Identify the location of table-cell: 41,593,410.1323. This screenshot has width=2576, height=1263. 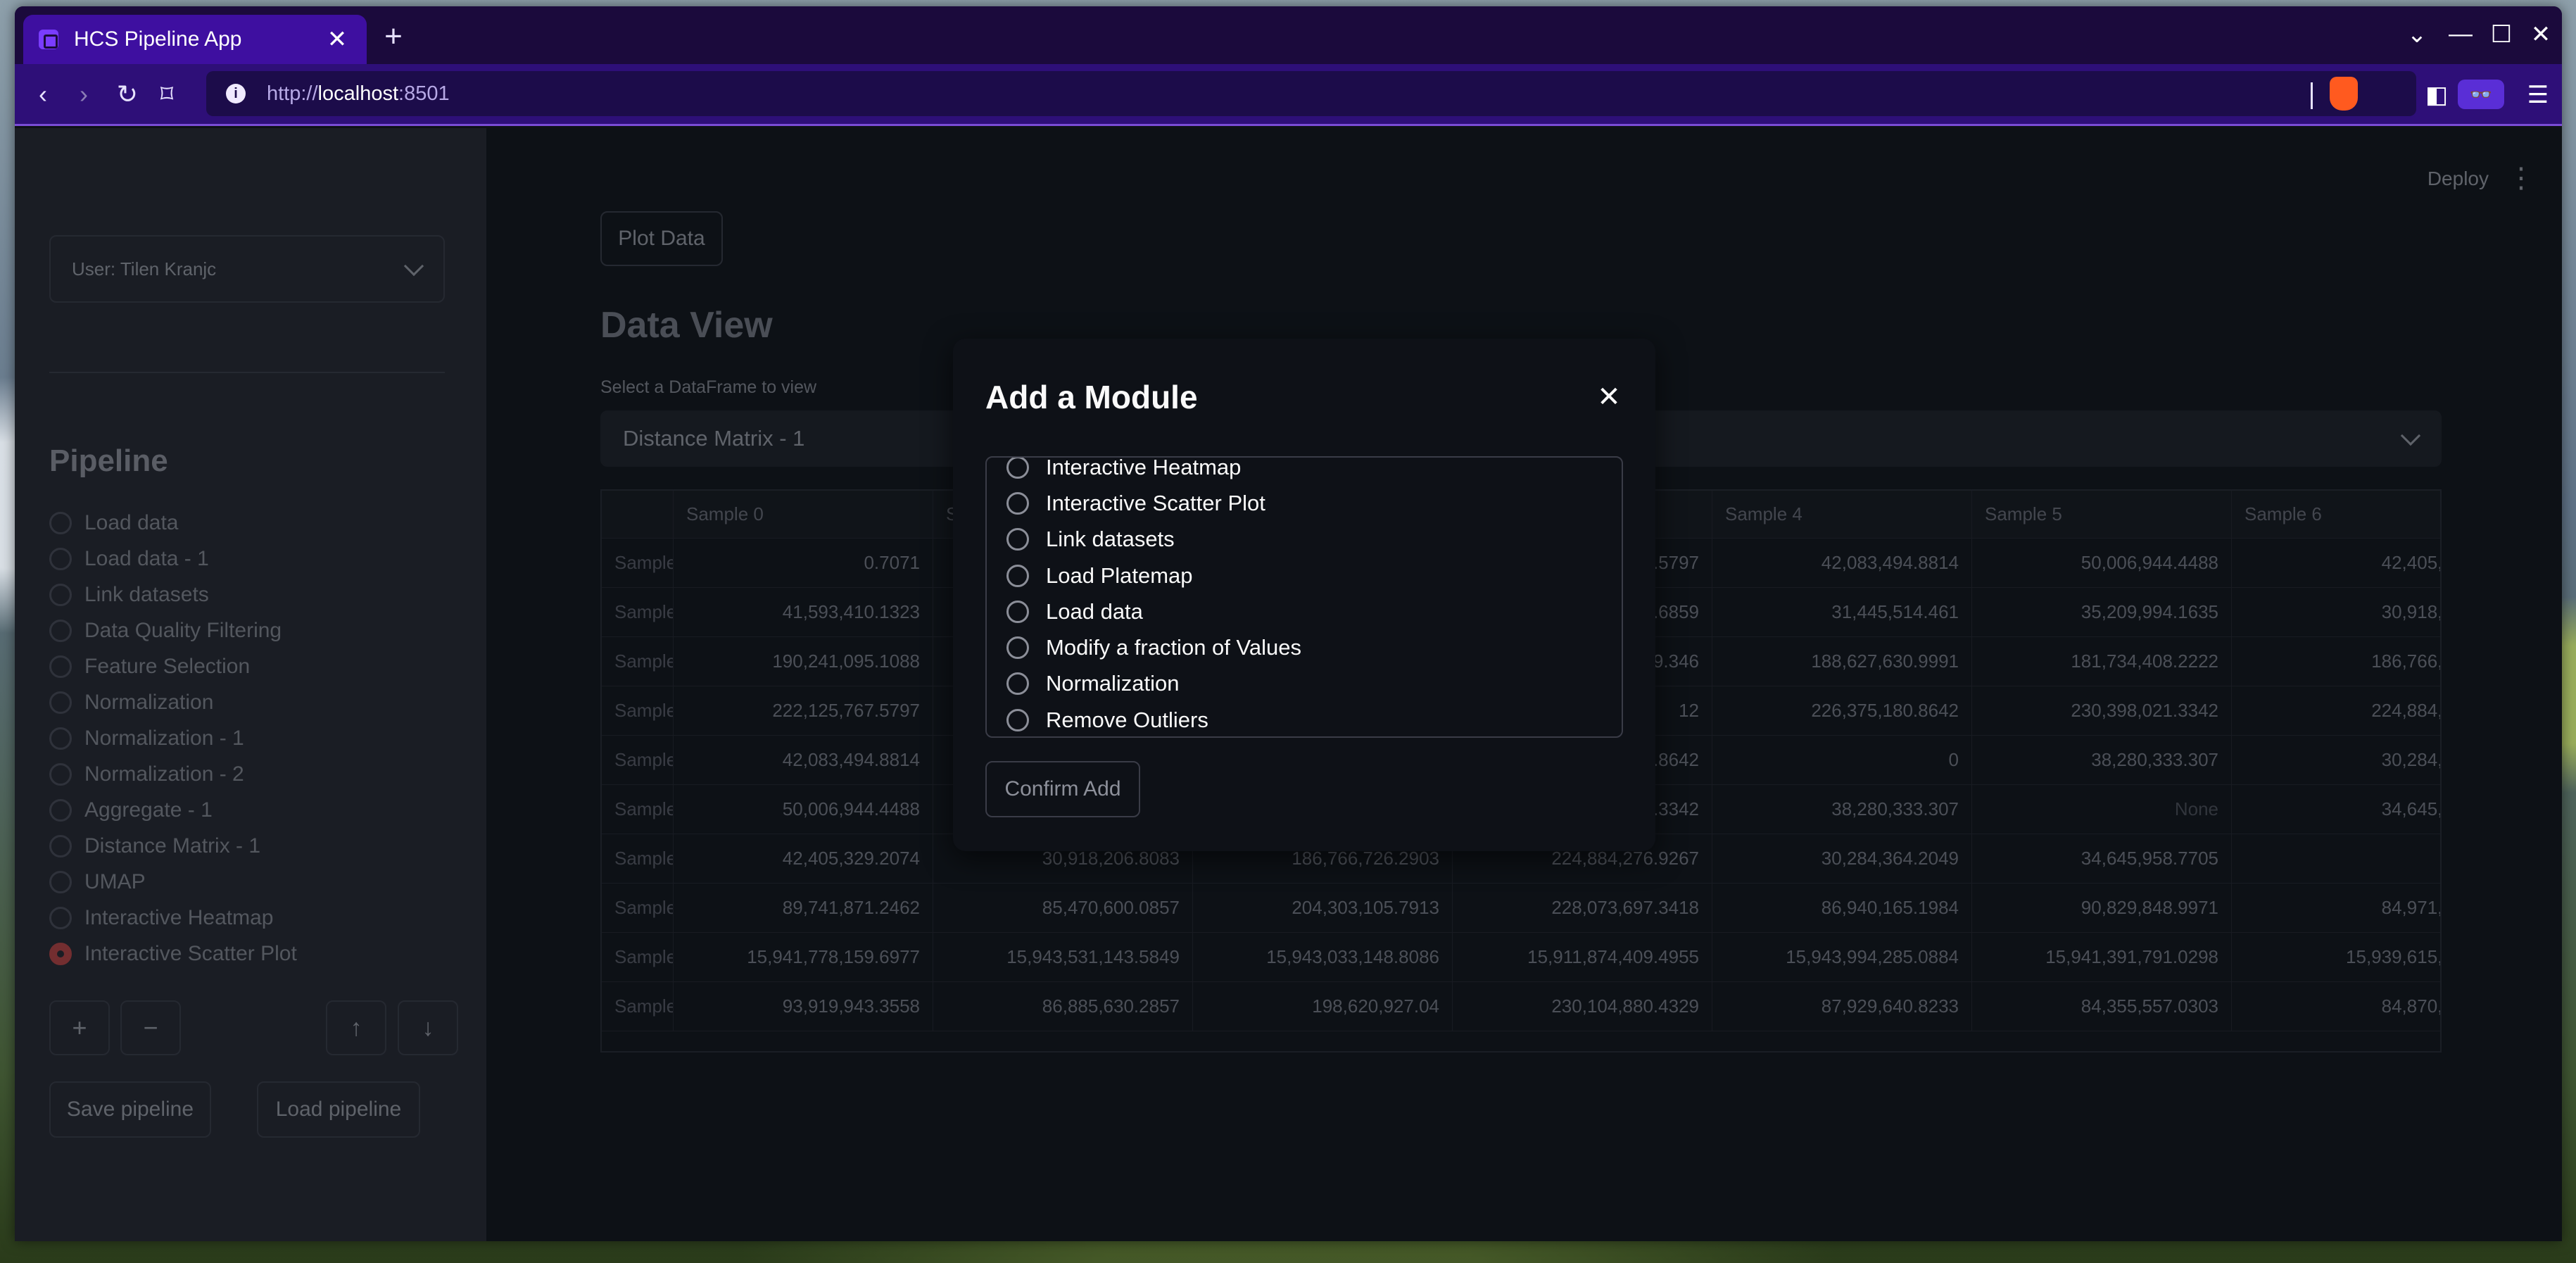
(803, 612).